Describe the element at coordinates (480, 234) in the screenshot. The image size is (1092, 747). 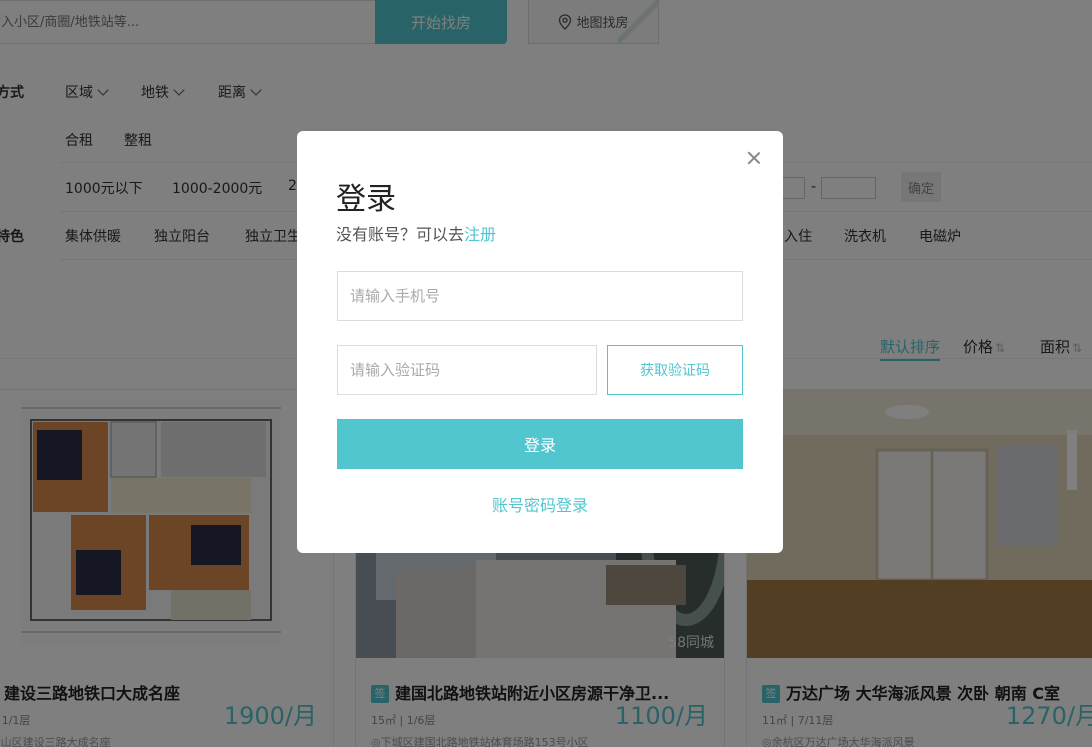
I see `register-link: 注册` at that location.